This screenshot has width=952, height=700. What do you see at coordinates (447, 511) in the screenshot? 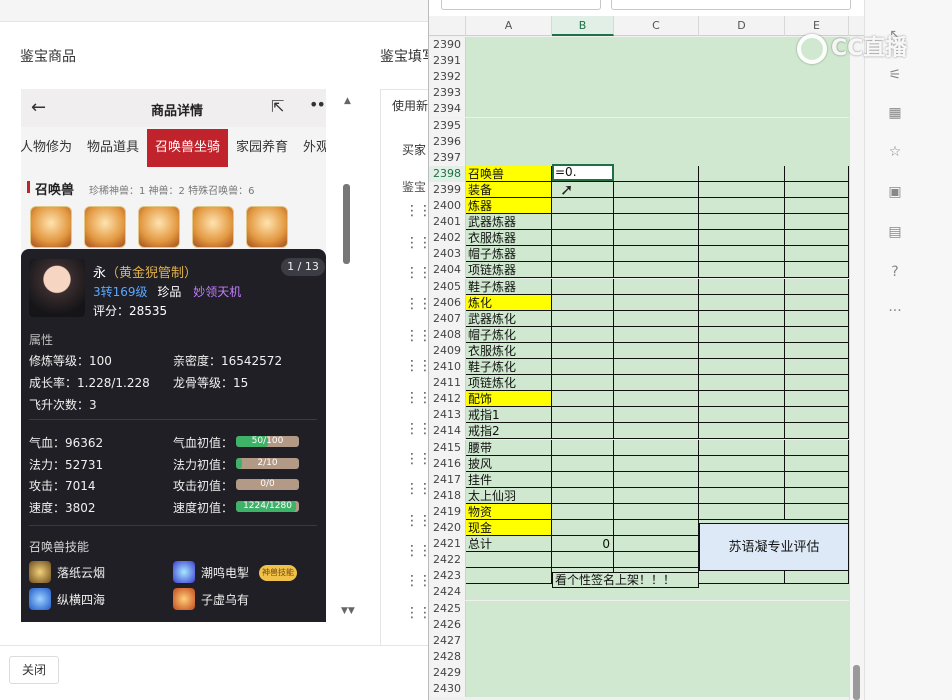
I see `row-number: 2419` at bounding box center [447, 511].